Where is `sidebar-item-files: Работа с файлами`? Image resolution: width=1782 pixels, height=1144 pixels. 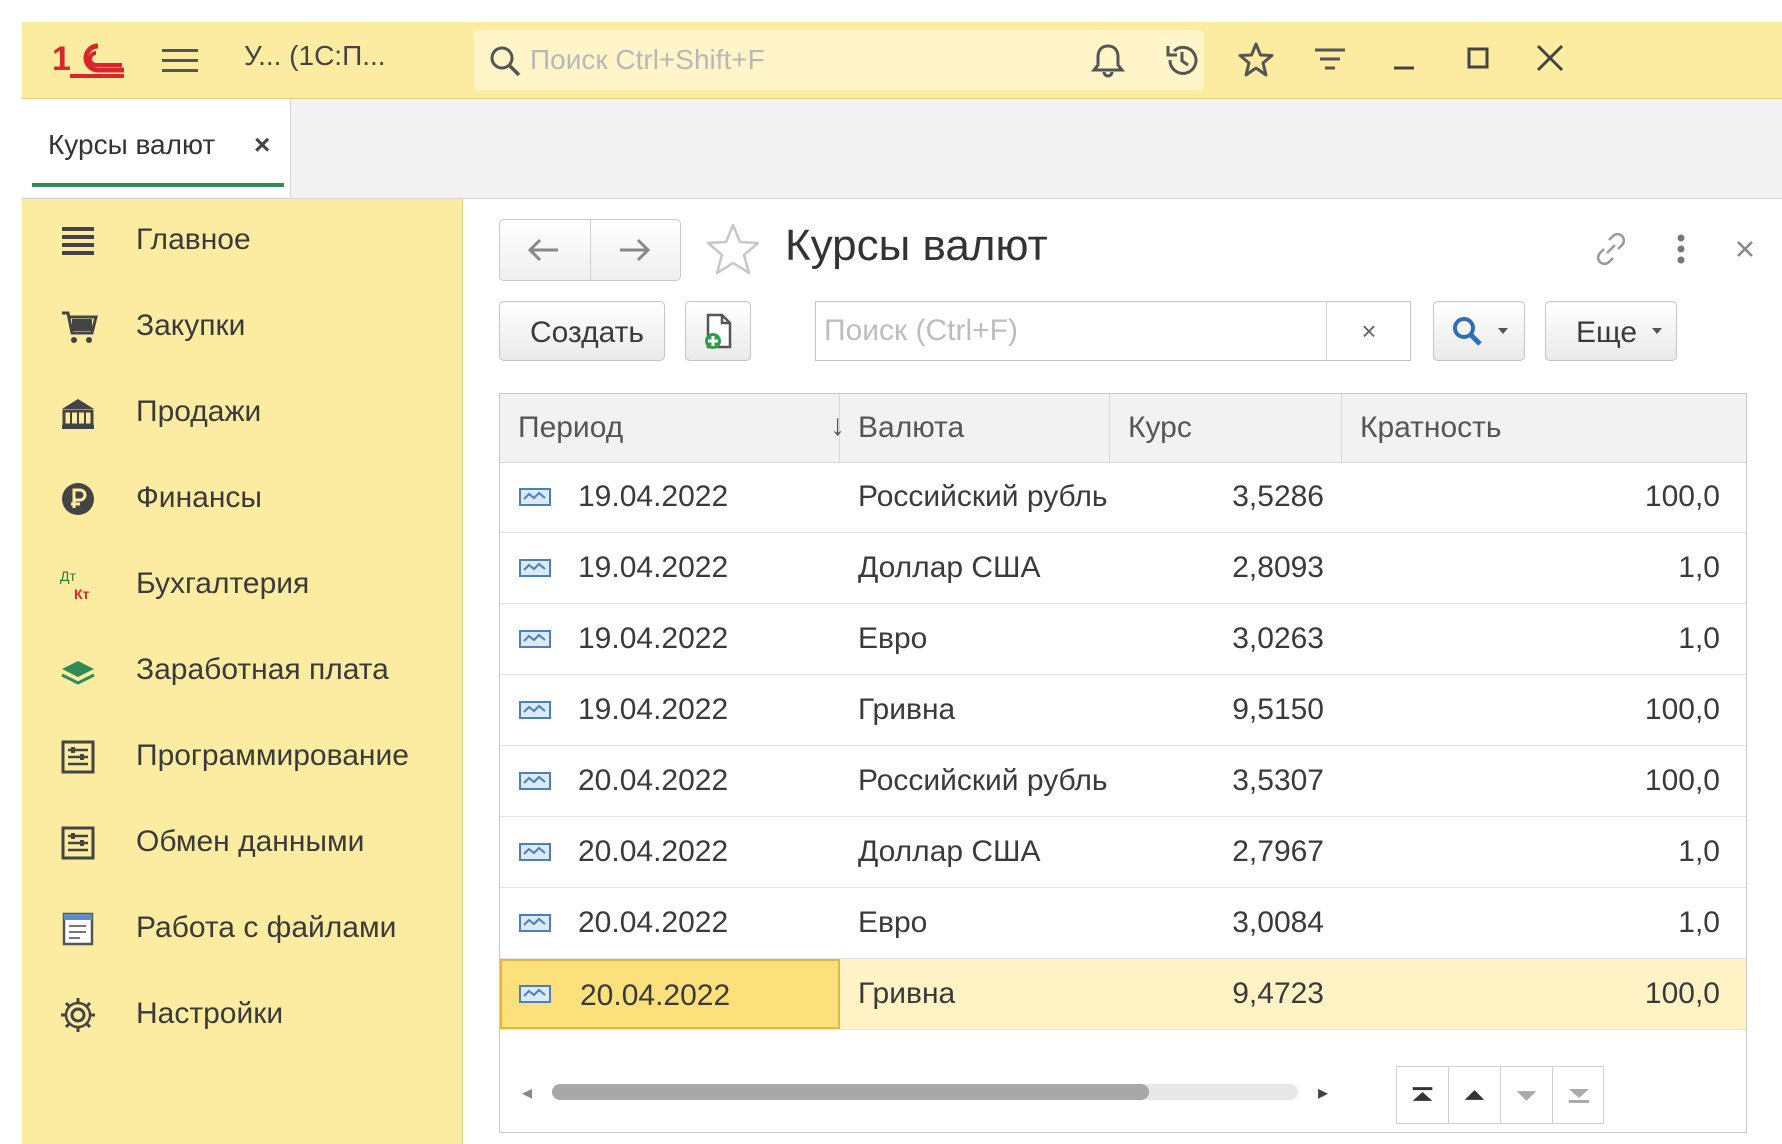
sidebar-item-files: Работа с файлами is located at coordinates (242, 930).